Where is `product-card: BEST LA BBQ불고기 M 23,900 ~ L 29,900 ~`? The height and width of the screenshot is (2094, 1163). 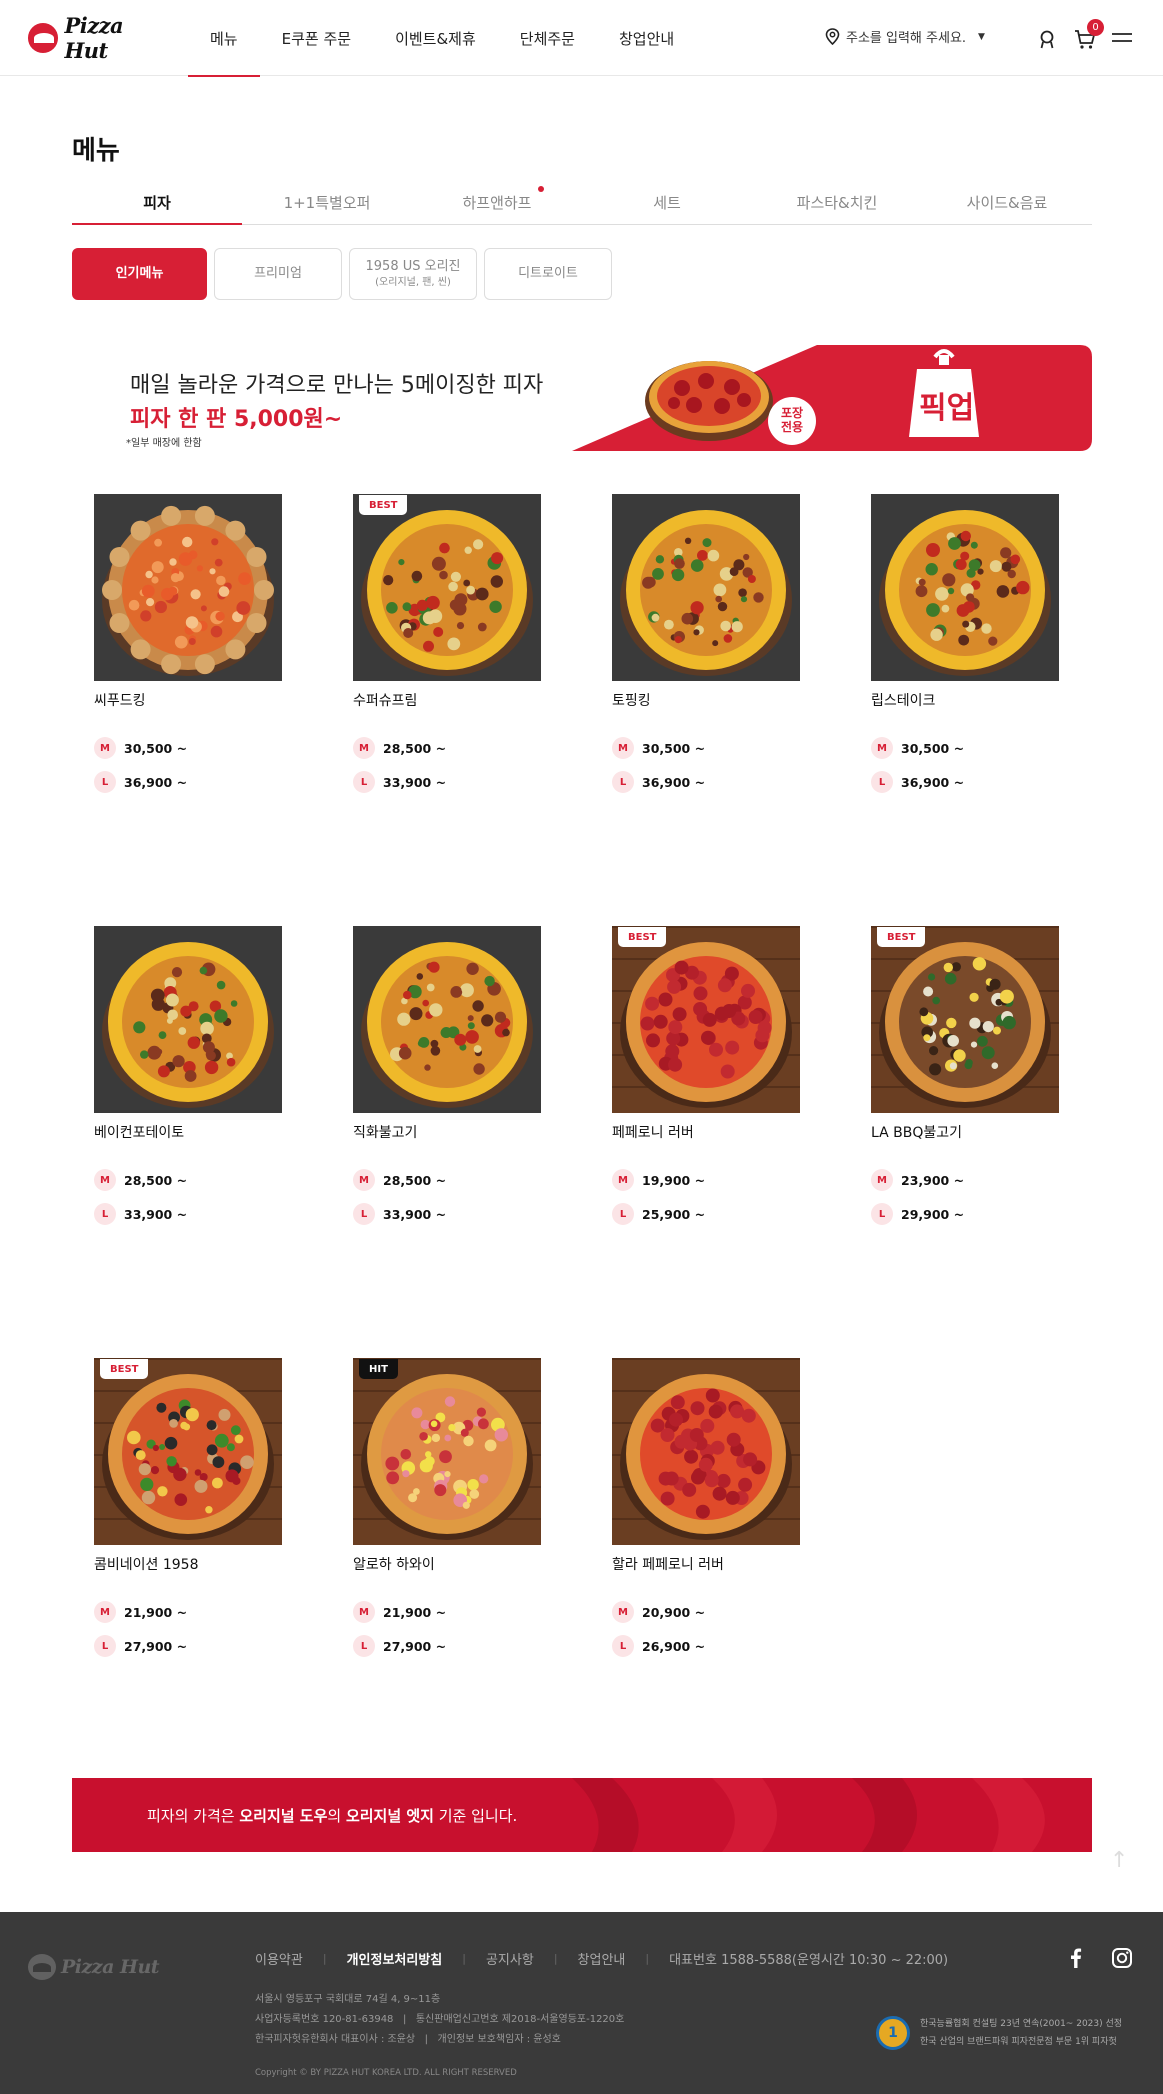 product-card: BEST LA BBQ불고기 M 23,900 ~ L 29,900 ~ is located at coordinates (965, 1091).